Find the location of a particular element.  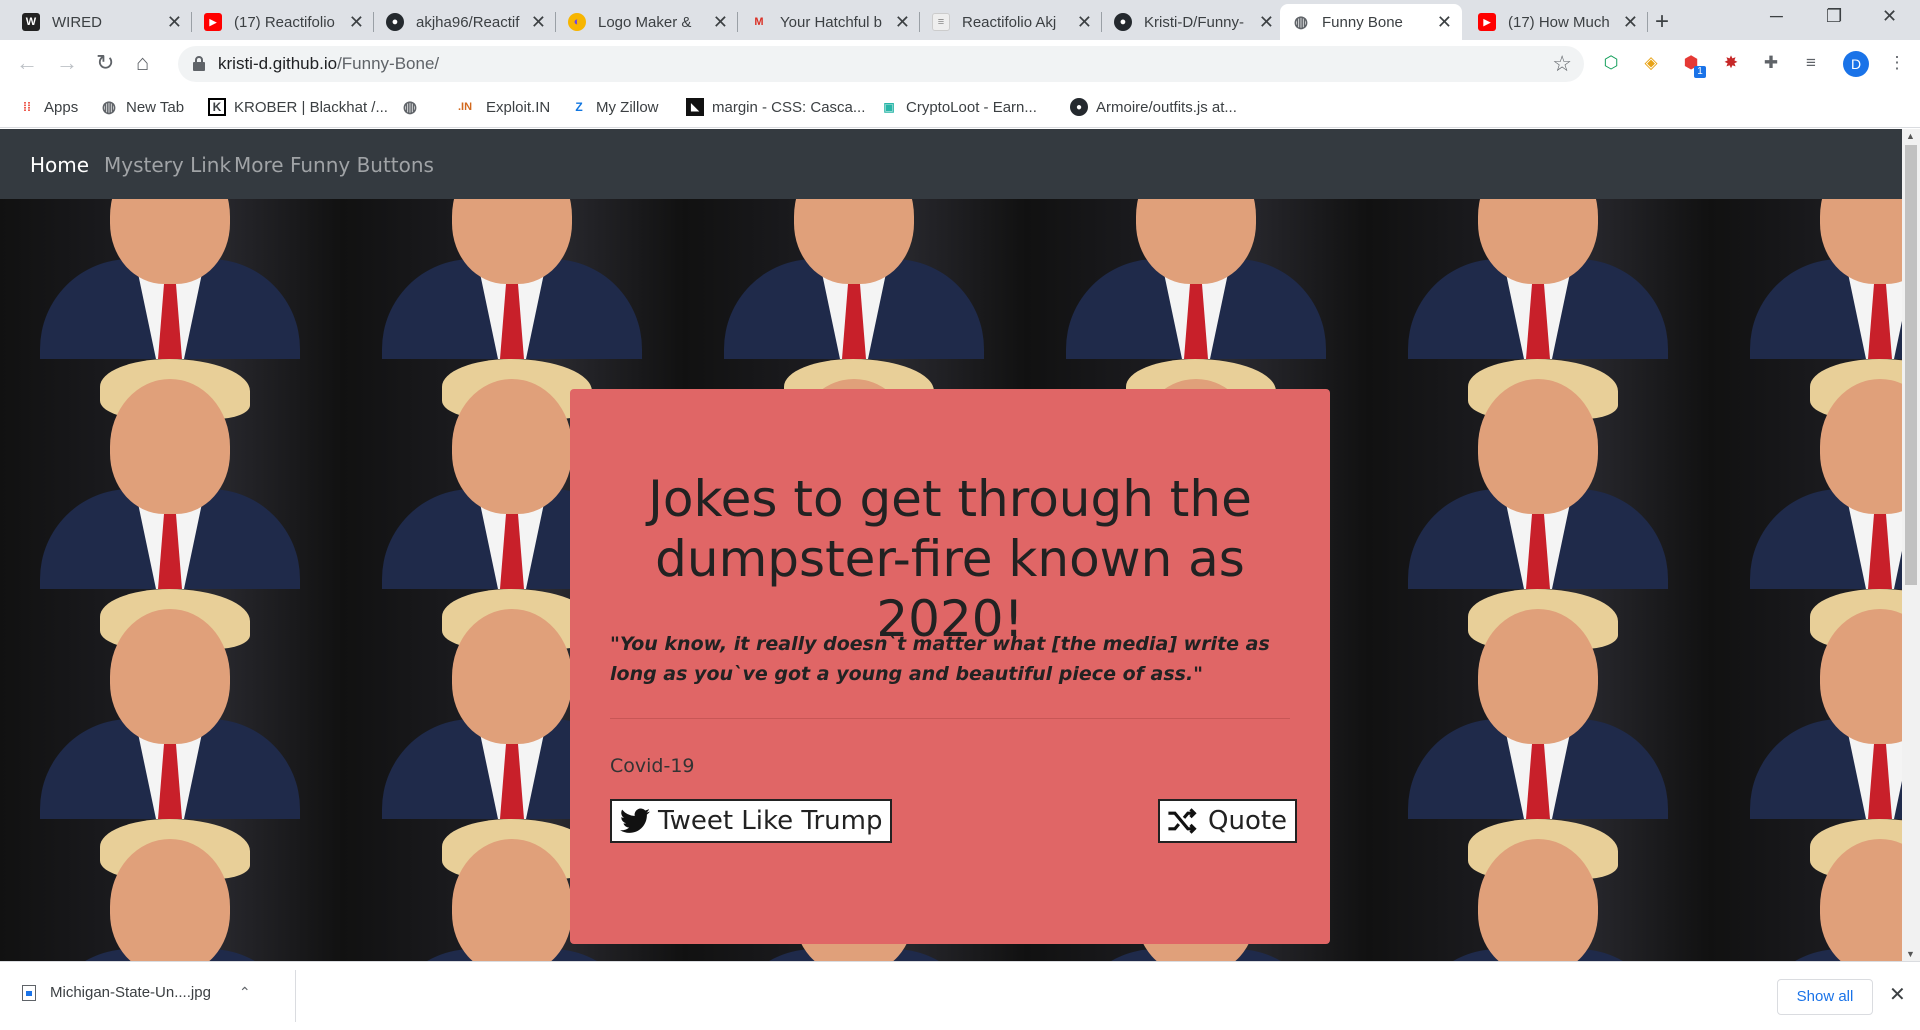

tab-wired: W WIRED ✕ is located at coordinates (101, 22).